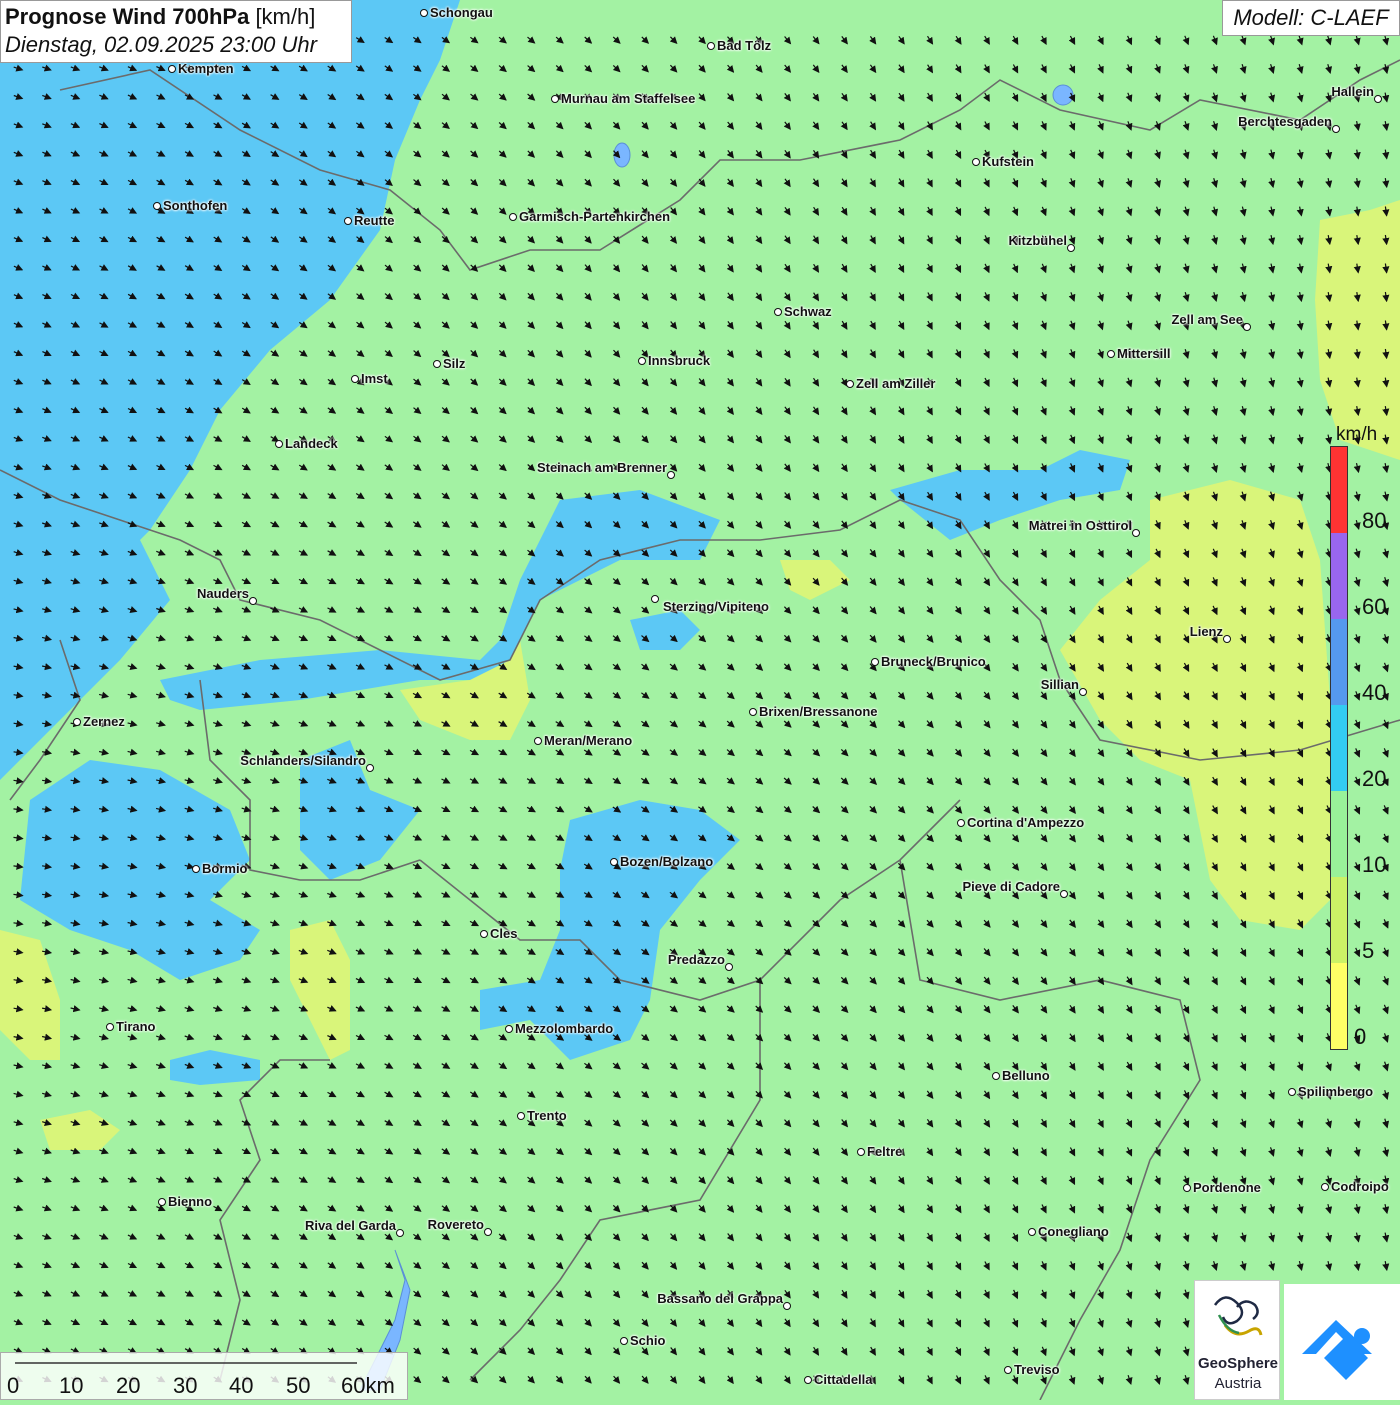 The image size is (1400, 1405). What do you see at coordinates (461, 12) in the screenshot?
I see `place-label: Schongau` at bounding box center [461, 12].